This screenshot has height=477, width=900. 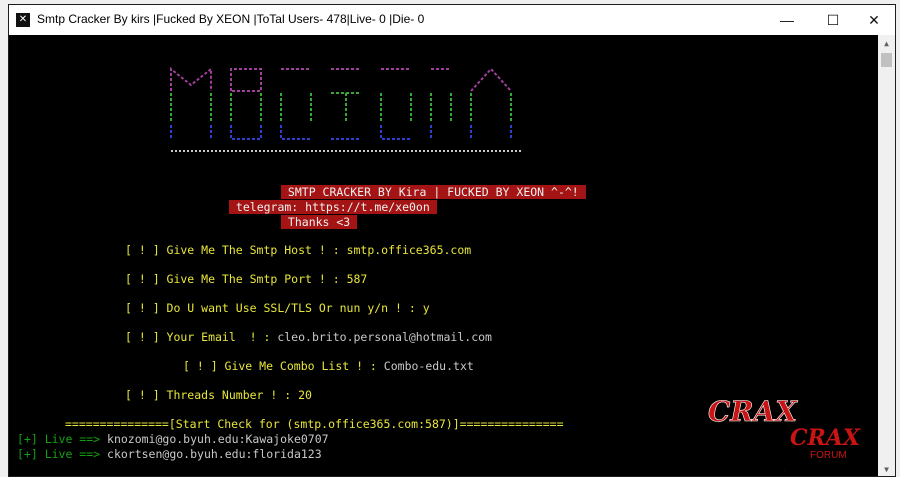 What do you see at coordinates (753, 411) in the screenshot?
I see `watermark-brand: CRAX` at bounding box center [753, 411].